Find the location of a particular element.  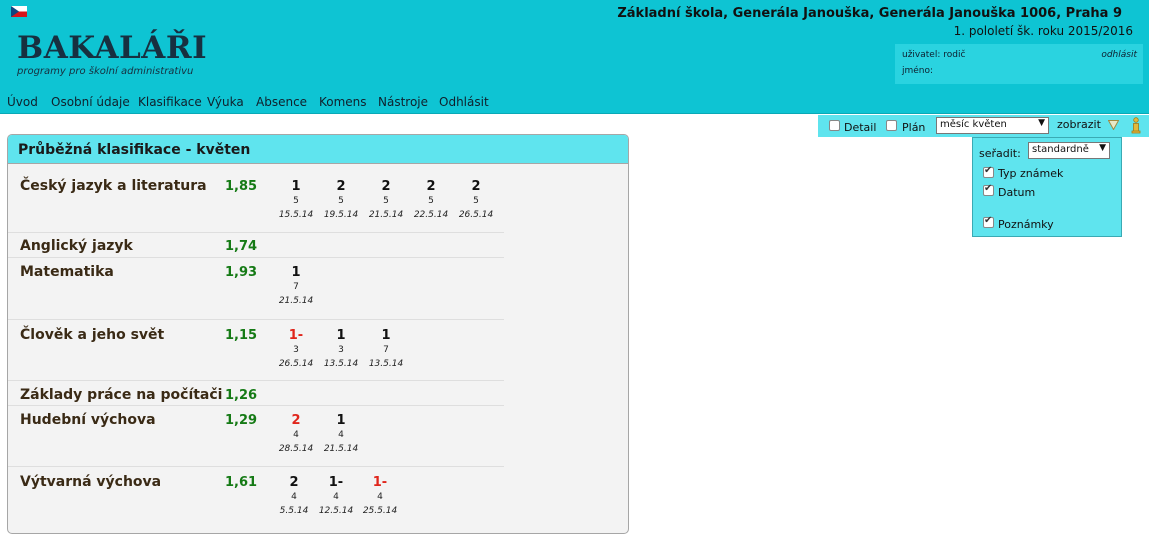

nav-item-odhlasit: Odhlásit is located at coordinates (464, 102).